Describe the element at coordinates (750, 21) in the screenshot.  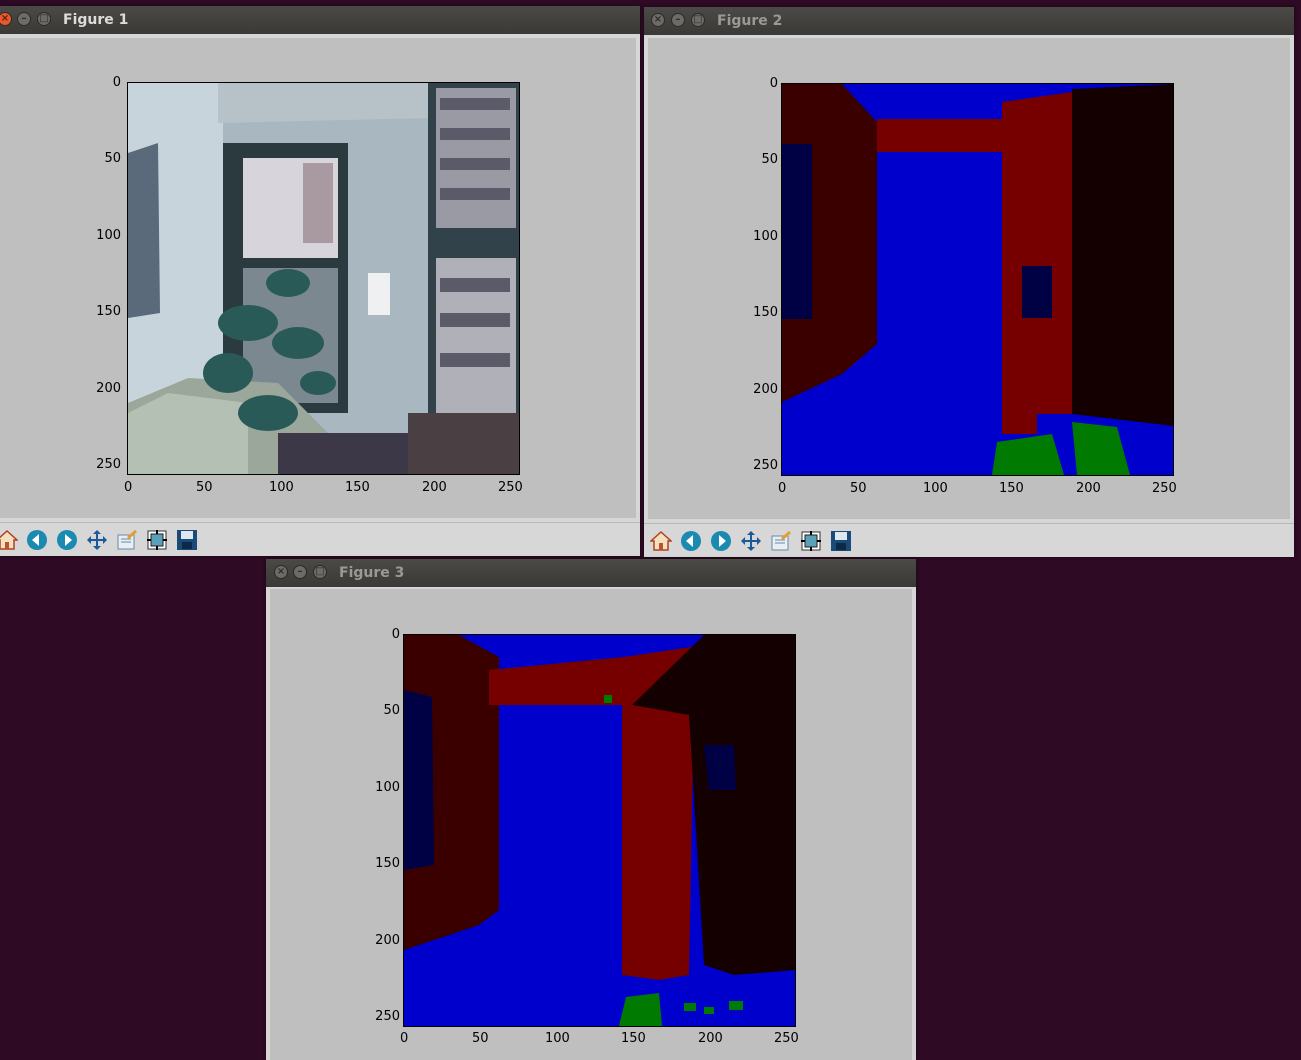
I see `window-title: Figure 2` at that location.